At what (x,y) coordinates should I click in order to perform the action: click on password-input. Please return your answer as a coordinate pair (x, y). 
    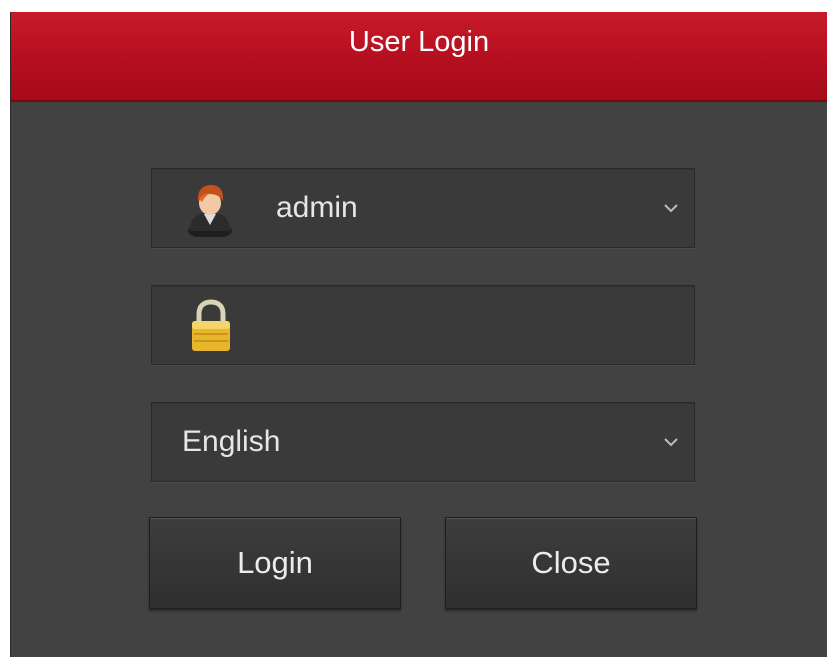
    Looking at the image, I should click on (423, 325).